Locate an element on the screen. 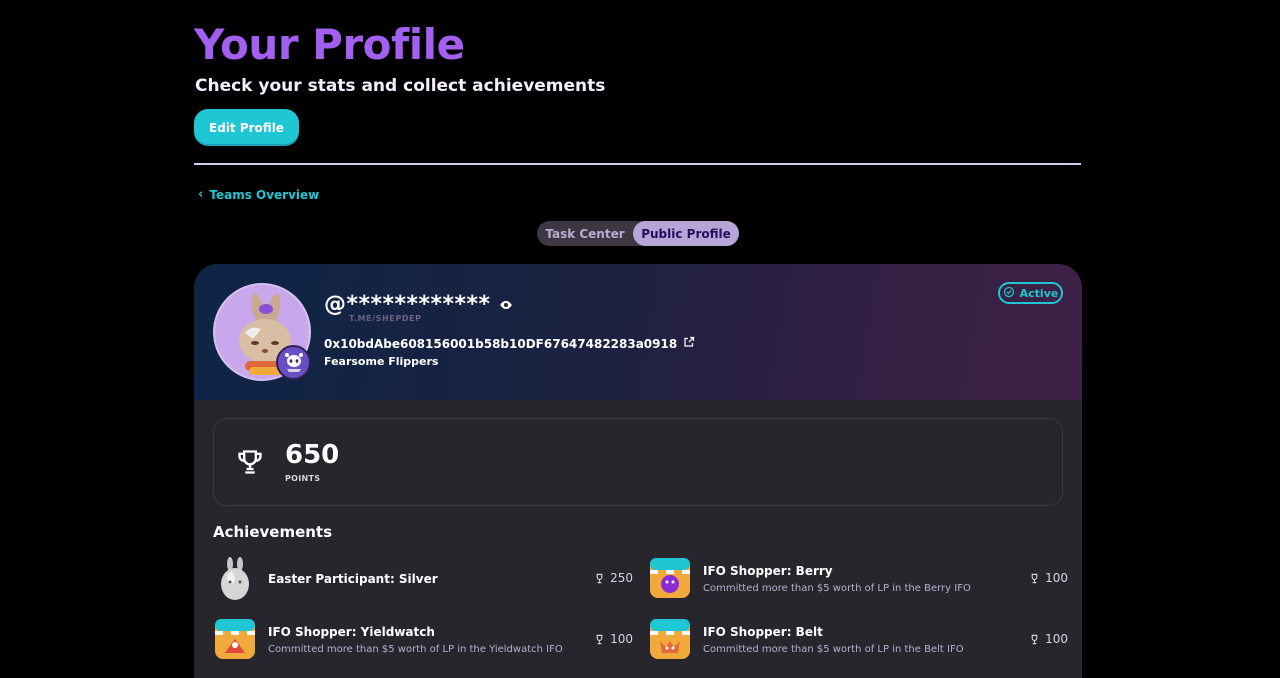  silver-egg-icon is located at coordinates (235, 578).